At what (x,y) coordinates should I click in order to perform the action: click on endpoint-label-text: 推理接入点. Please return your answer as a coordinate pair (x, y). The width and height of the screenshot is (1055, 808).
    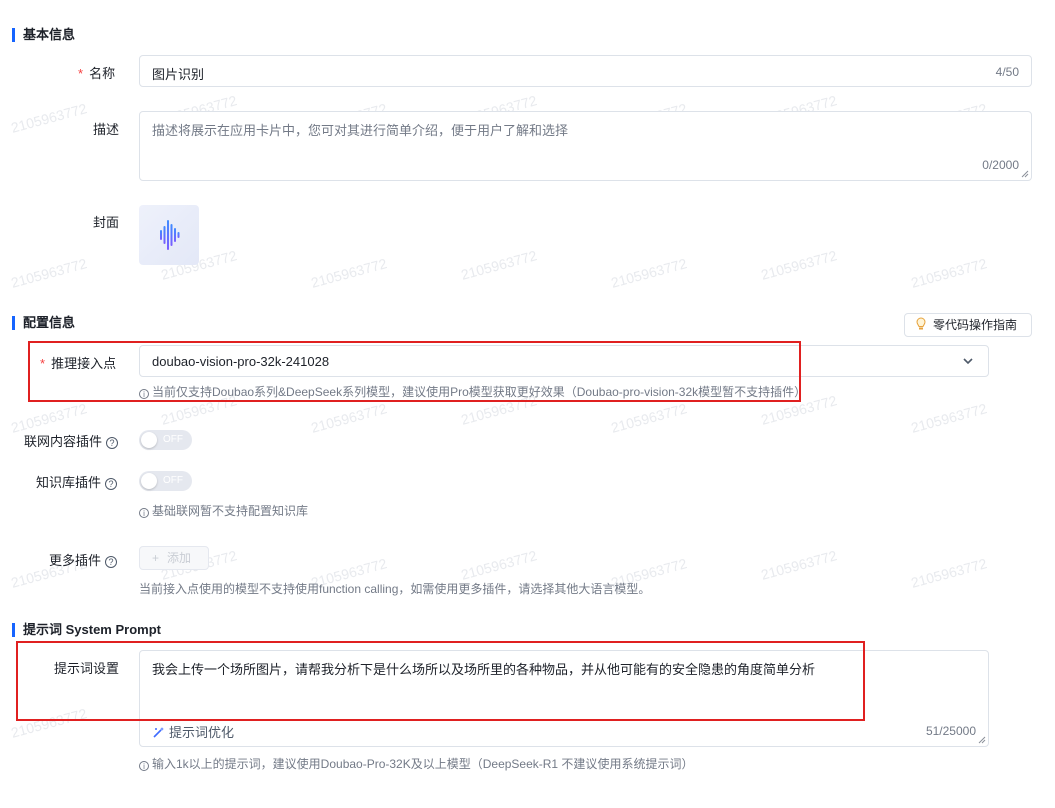
    Looking at the image, I should click on (84, 363).